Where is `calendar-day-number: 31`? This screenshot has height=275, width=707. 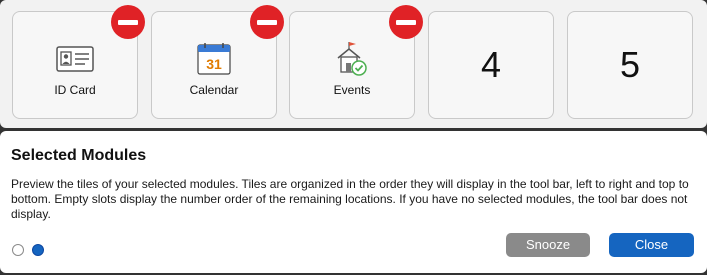 calendar-day-number: 31 is located at coordinates (214, 64).